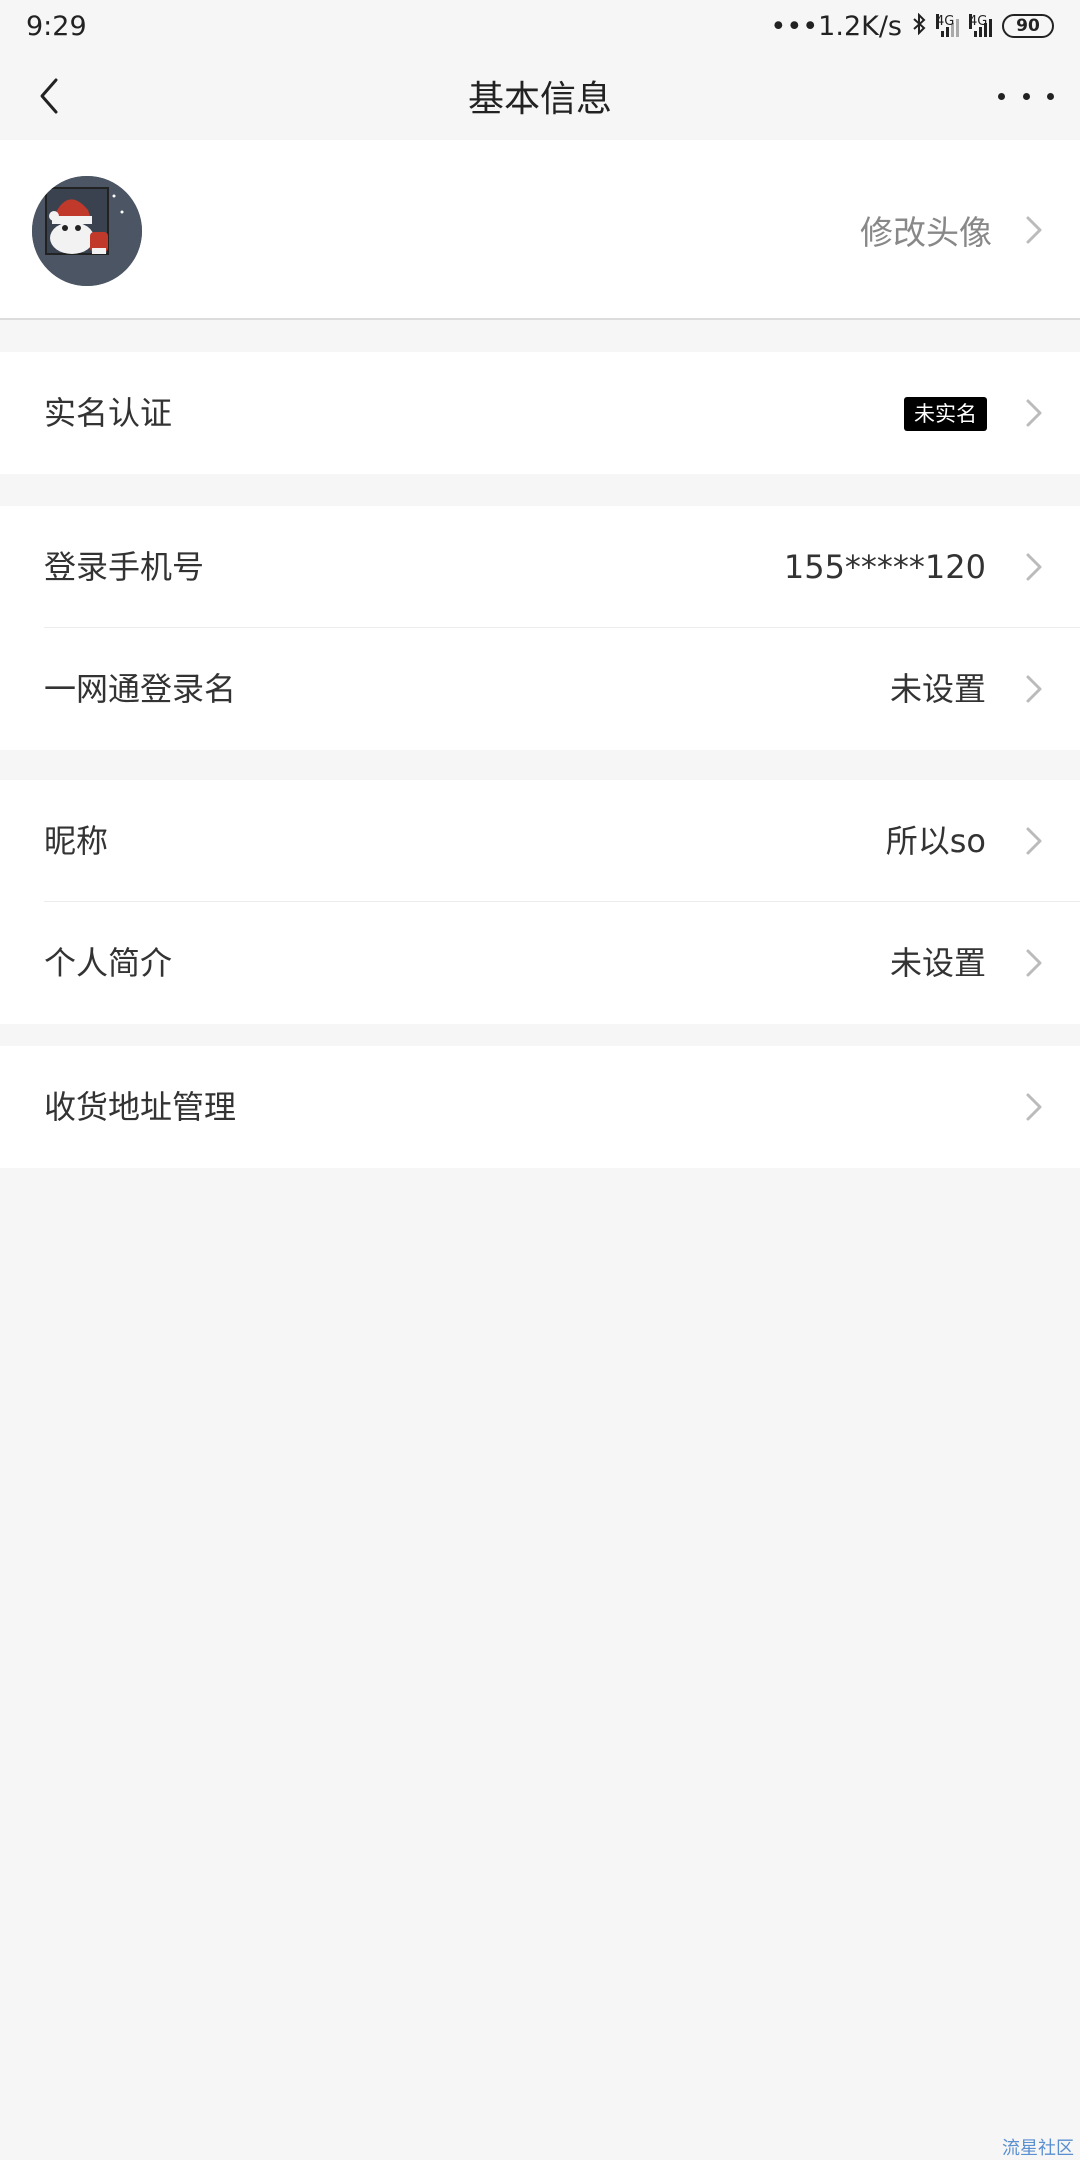 The height and width of the screenshot is (2160, 1080). I want to click on status-indicators: •••1.2K/s 4G 4G 90, so click(912, 26).